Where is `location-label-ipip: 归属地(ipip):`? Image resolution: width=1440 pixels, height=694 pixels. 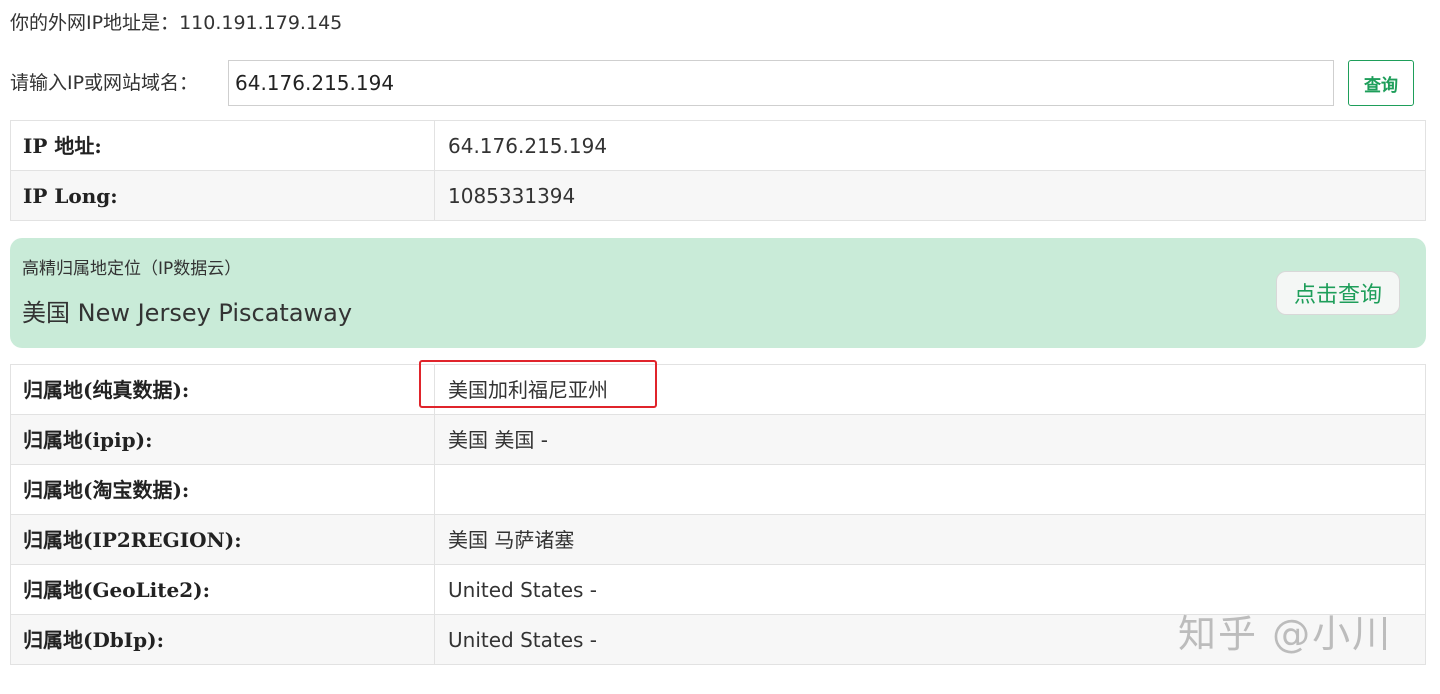
location-label-ipip: 归属地(ipip): is located at coordinates (222, 439).